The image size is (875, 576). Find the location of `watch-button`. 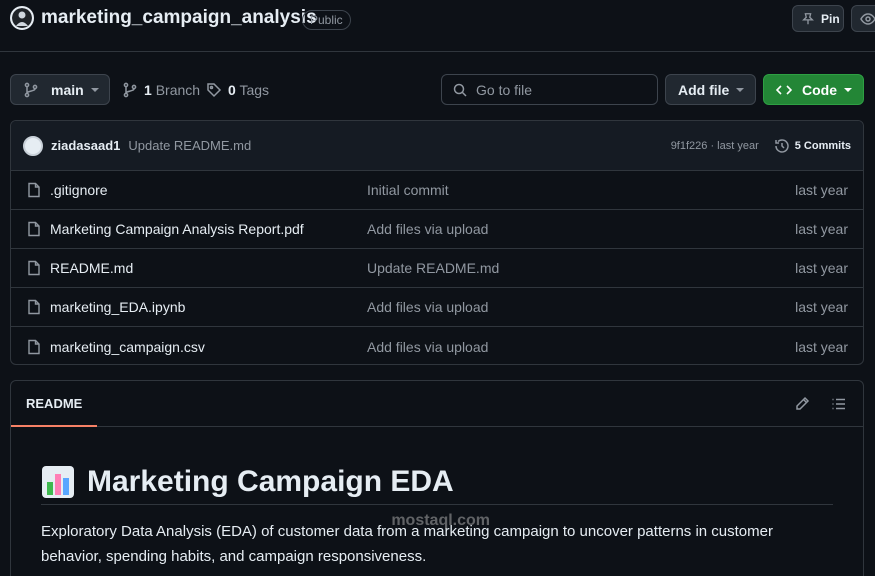

watch-button is located at coordinates (863, 18).